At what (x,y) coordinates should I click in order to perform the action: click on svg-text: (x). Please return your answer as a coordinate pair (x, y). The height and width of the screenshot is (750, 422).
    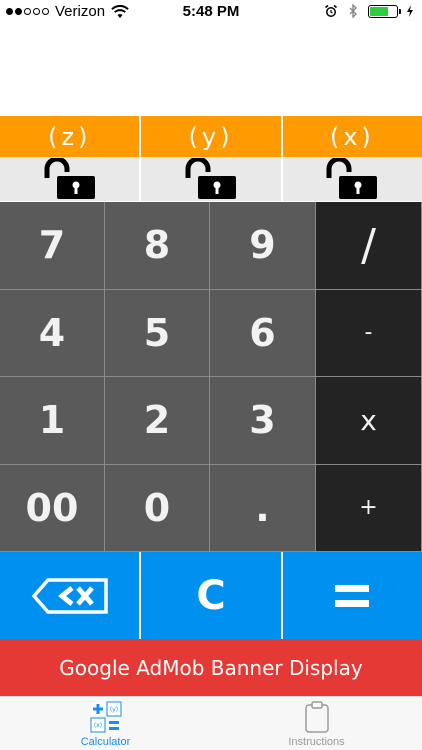
    Looking at the image, I should click on (97, 725).